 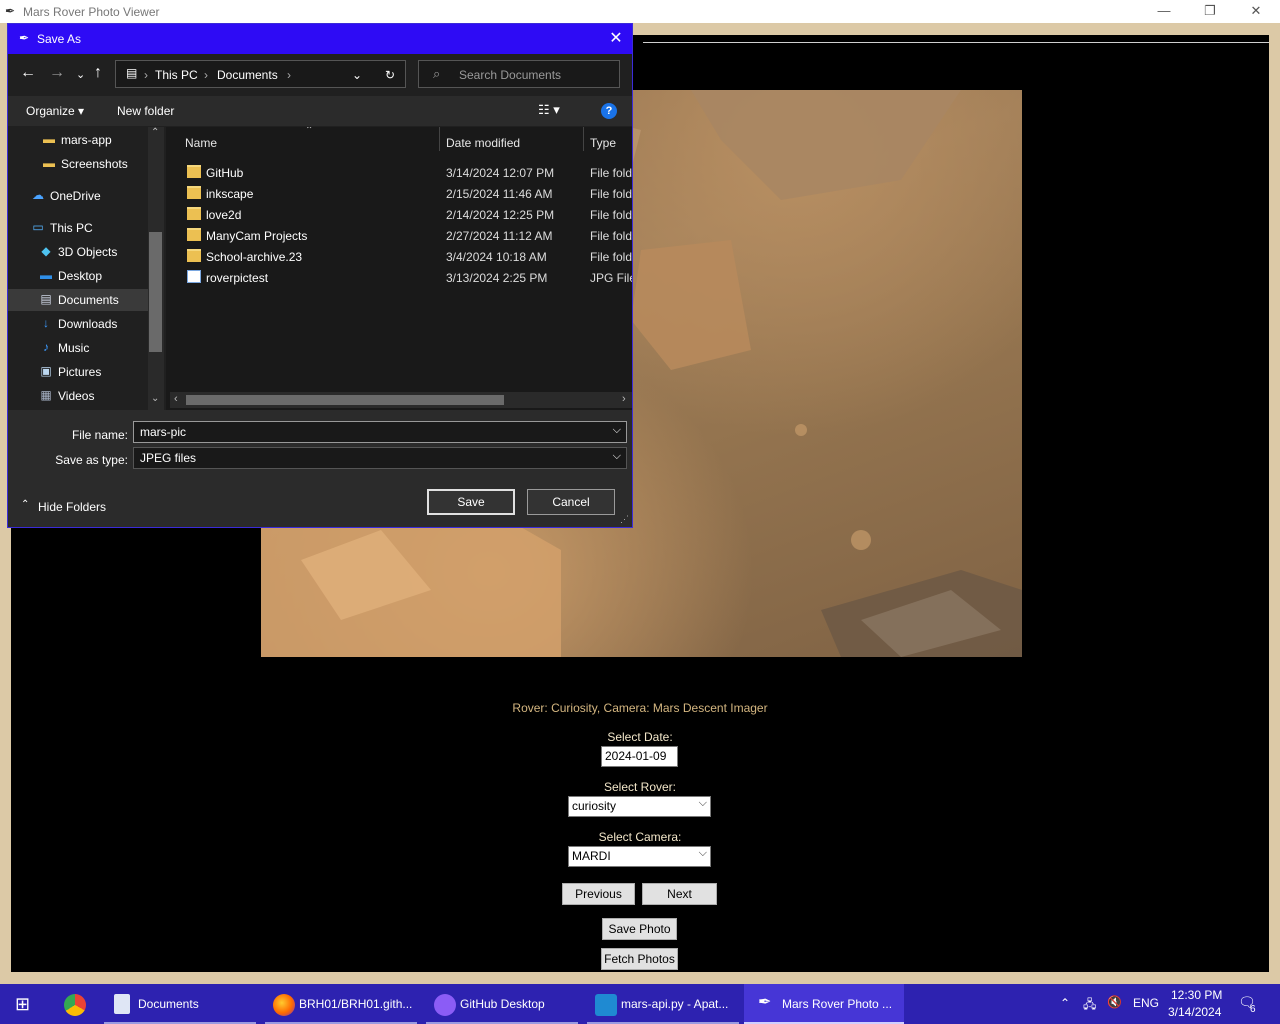 I want to click on nav-item-mars-app: ▬ mars-app, so click(x=78, y=140).